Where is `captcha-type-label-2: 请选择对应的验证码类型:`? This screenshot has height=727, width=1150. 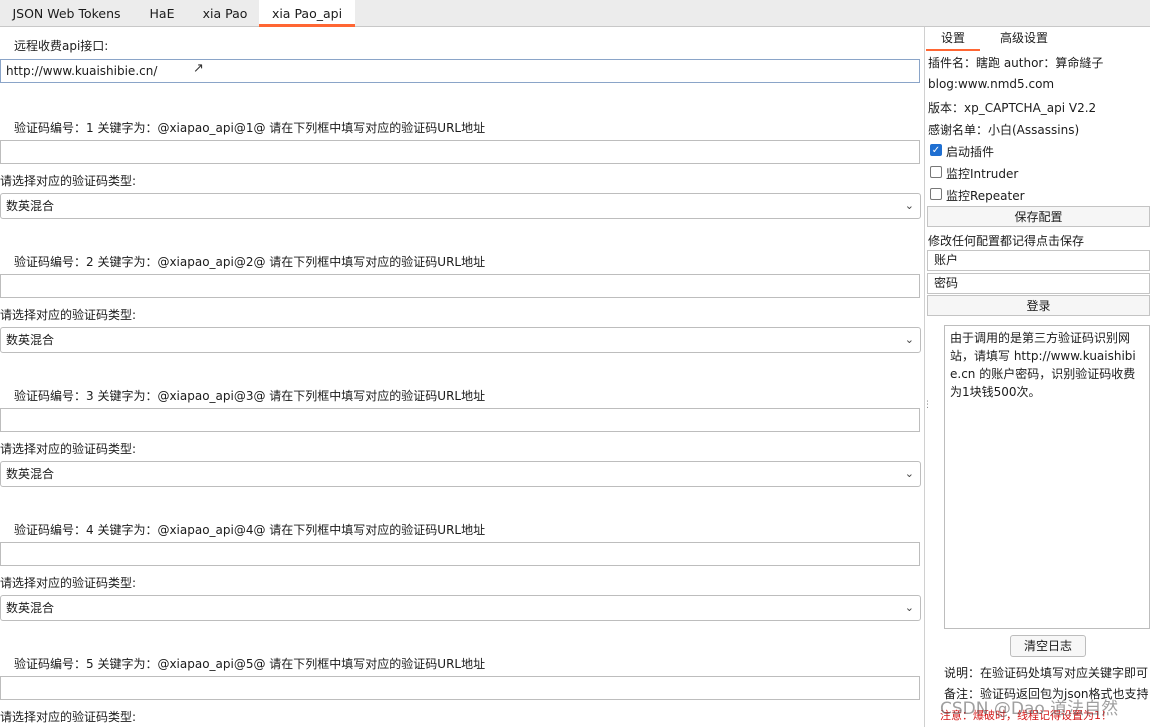 captcha-type-label-2: 请选择对应的验证码类型: is located at coordinates (68, 315).